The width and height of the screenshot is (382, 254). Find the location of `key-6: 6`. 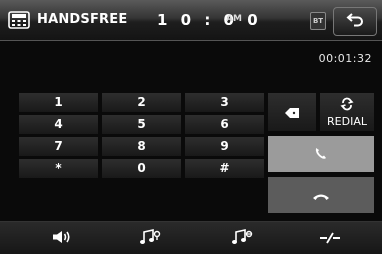

key-6: 6 is located at coordinates (224, 124).